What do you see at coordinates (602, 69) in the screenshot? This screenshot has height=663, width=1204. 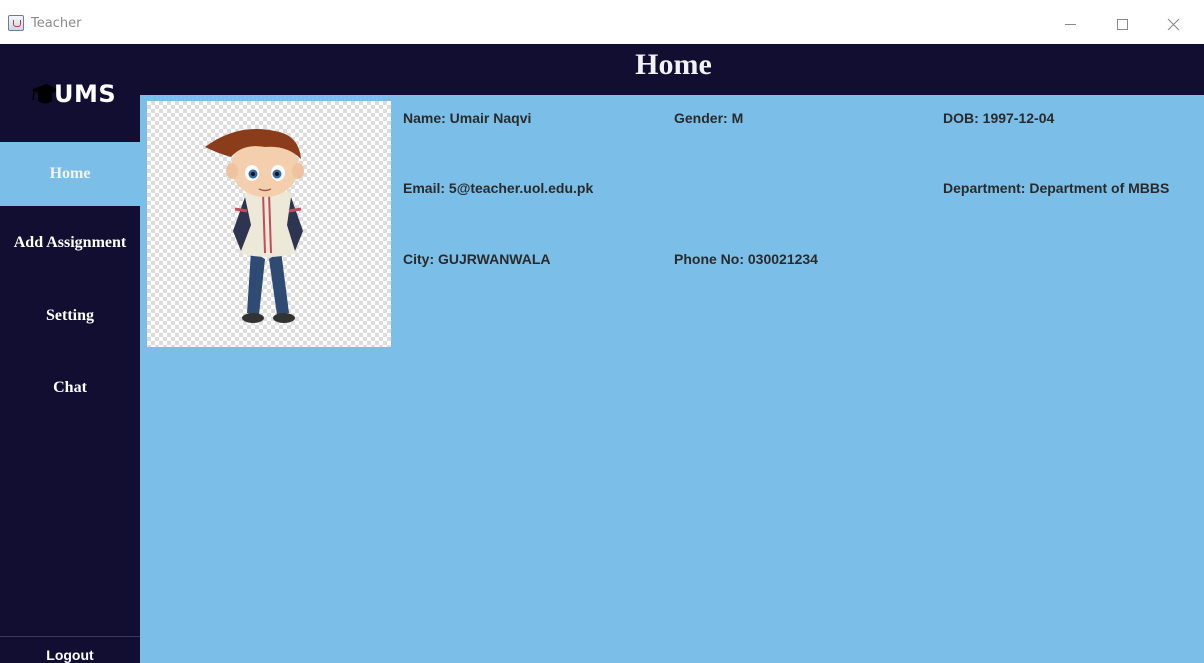 I see `page-header: Home` at bounding box center [602, 69].